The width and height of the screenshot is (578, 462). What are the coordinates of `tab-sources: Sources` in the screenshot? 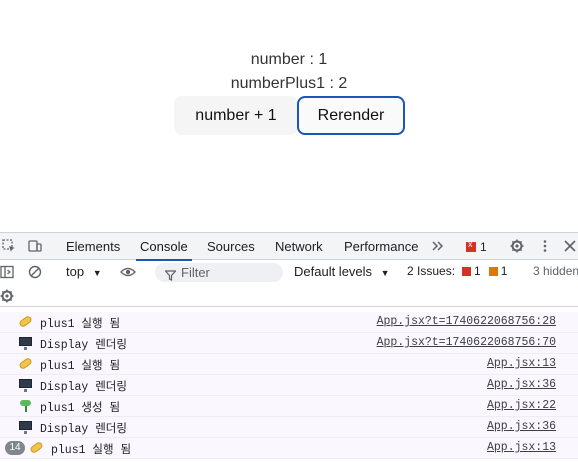 It's located at (231, 246).